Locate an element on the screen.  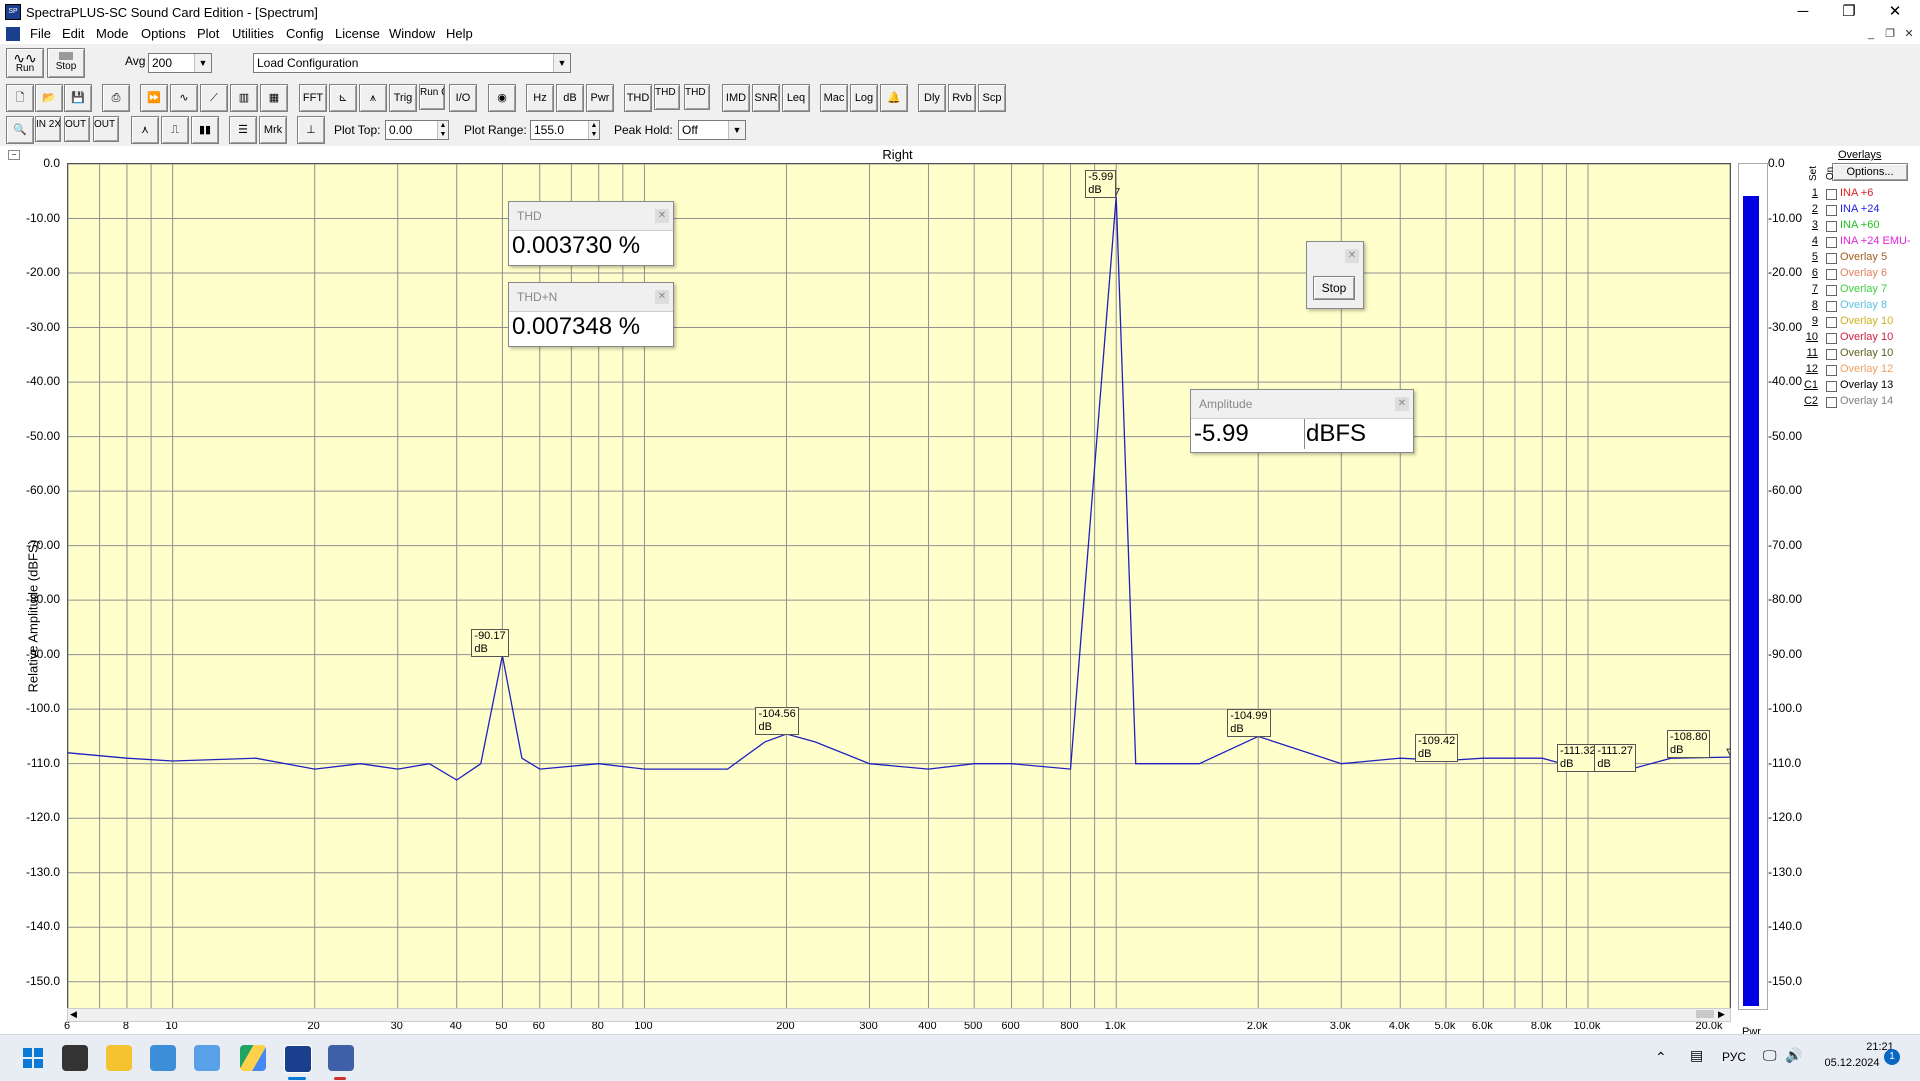
ramp-icon: ⟋ is located at coordinates (214, 98).